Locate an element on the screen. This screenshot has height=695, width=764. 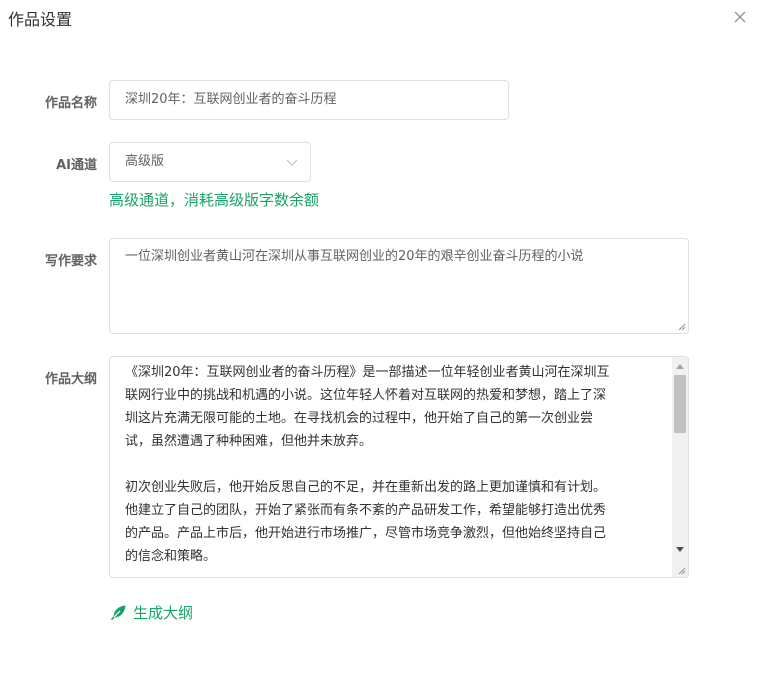
feather-icon is located at coordinates (118, 612).